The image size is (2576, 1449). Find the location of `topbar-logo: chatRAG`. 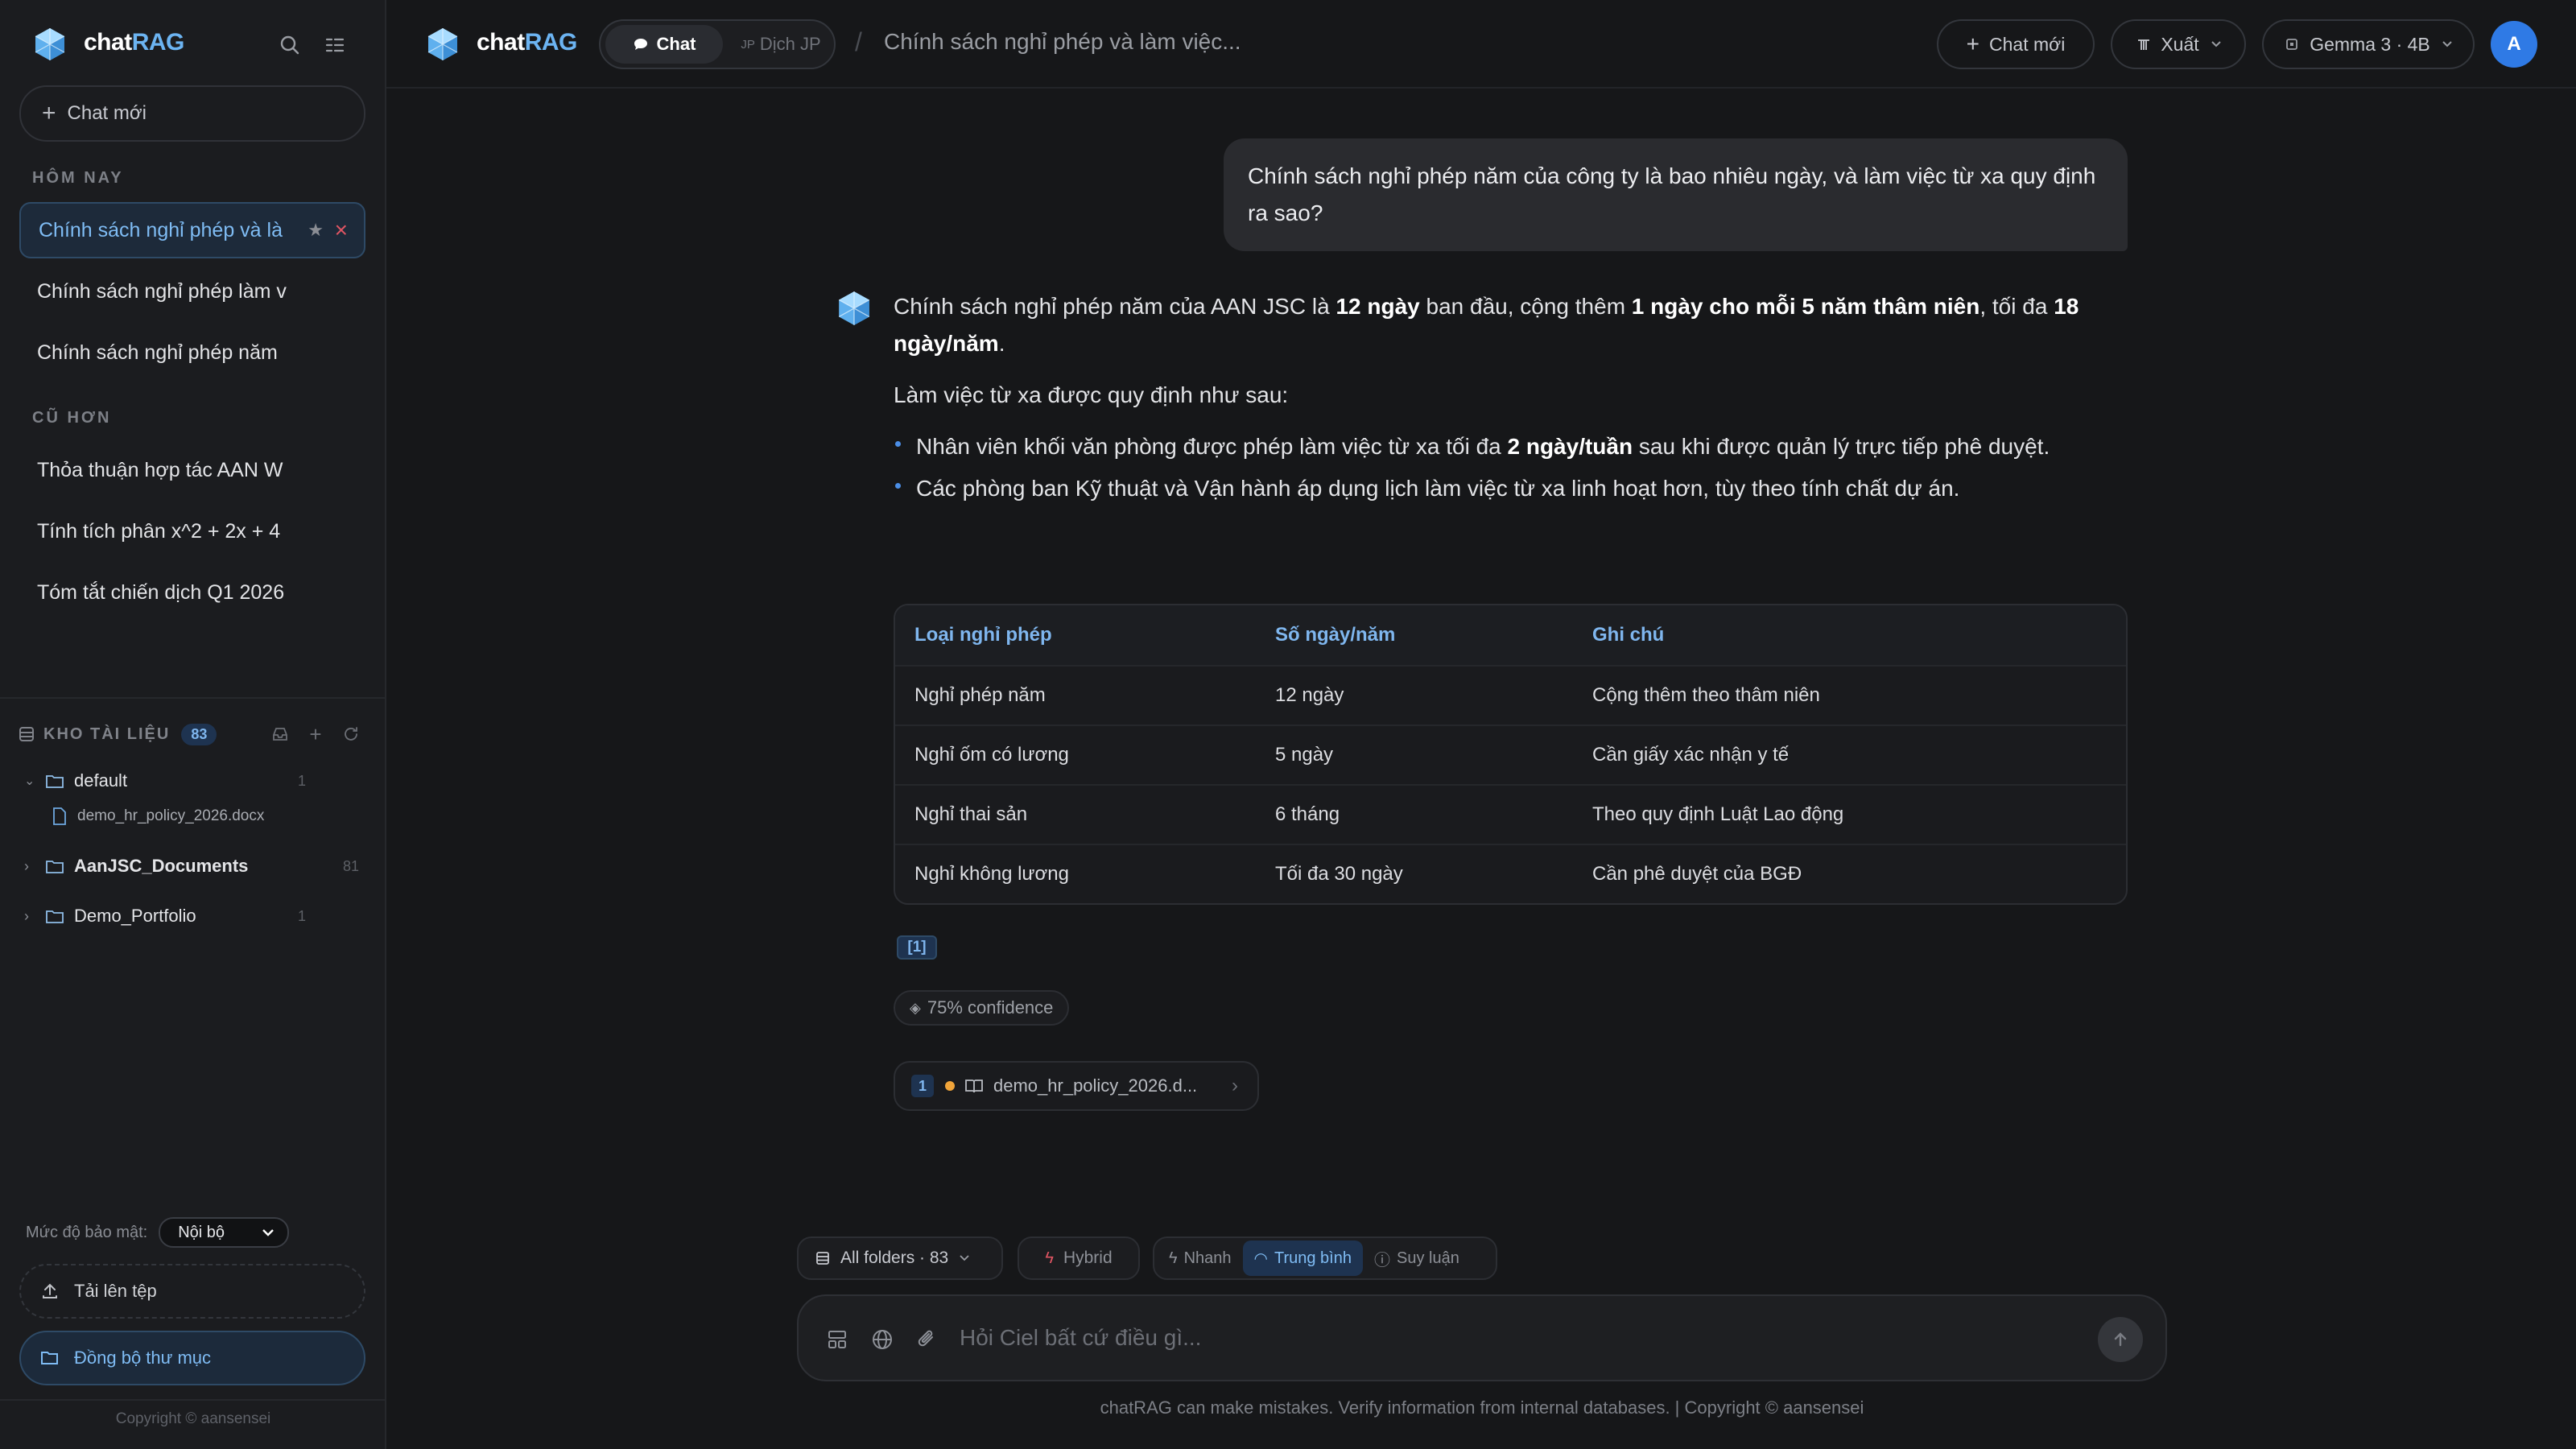

topbar-logo: chatRAG is located at coordinates (527, 42).